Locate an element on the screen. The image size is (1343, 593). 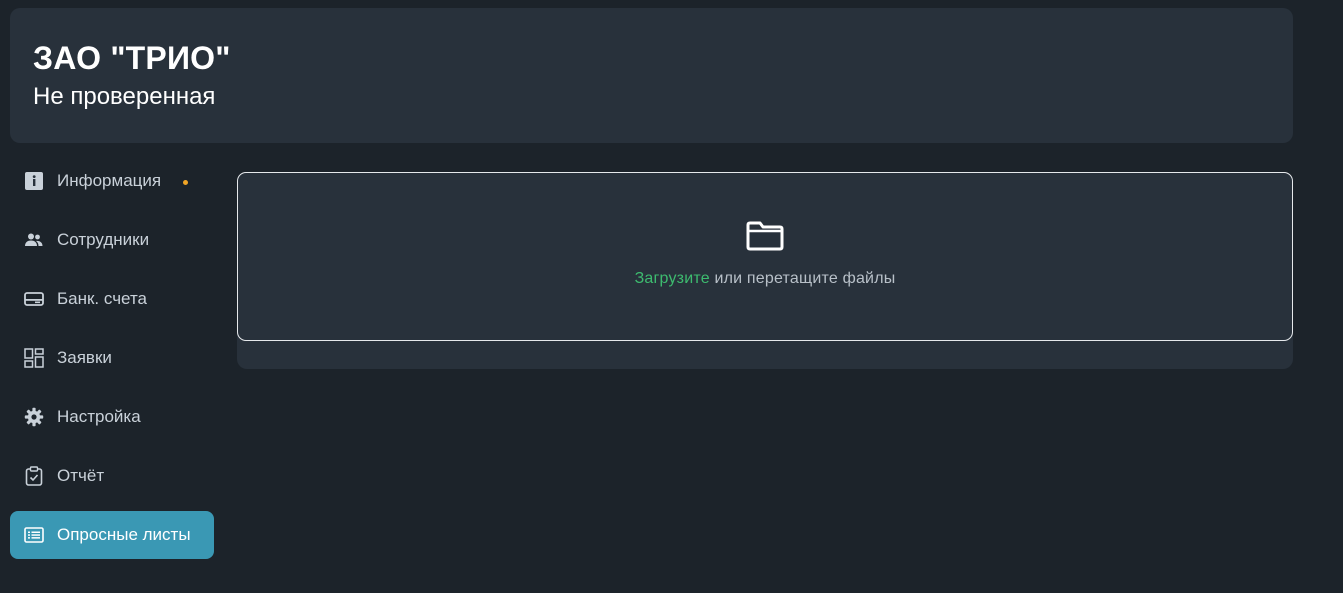
dropzone-rest-text: или перетащите файлы is located at coordinates (805, 278).